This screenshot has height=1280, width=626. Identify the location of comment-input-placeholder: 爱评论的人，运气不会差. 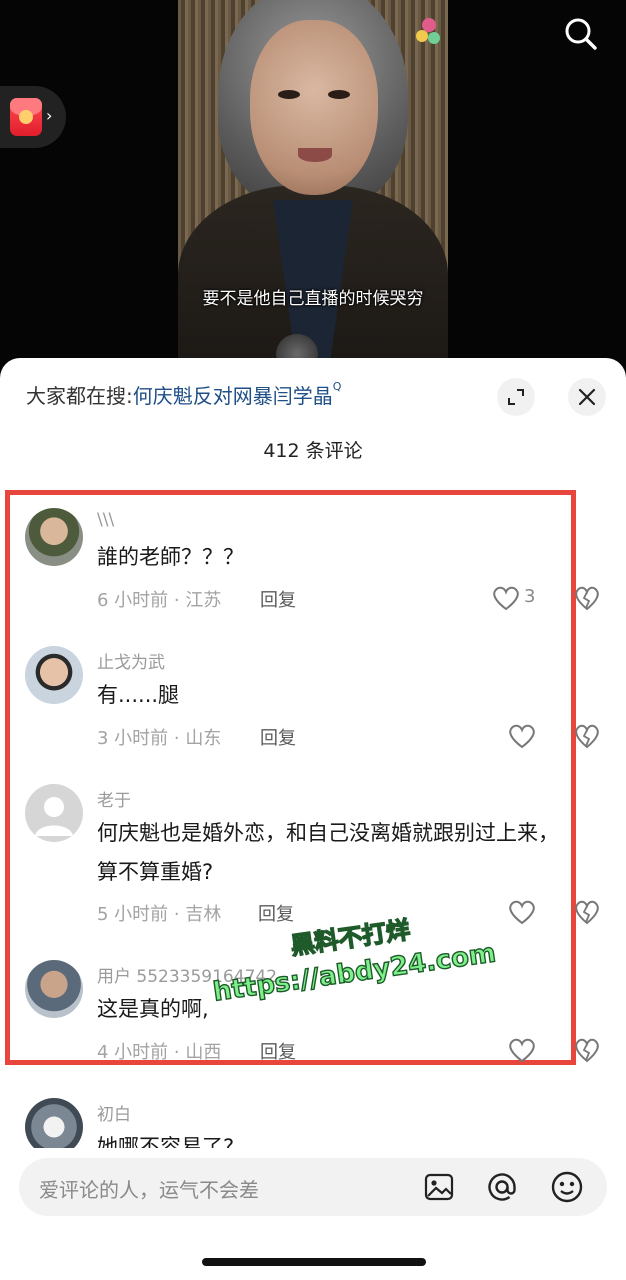
(149, 1190).